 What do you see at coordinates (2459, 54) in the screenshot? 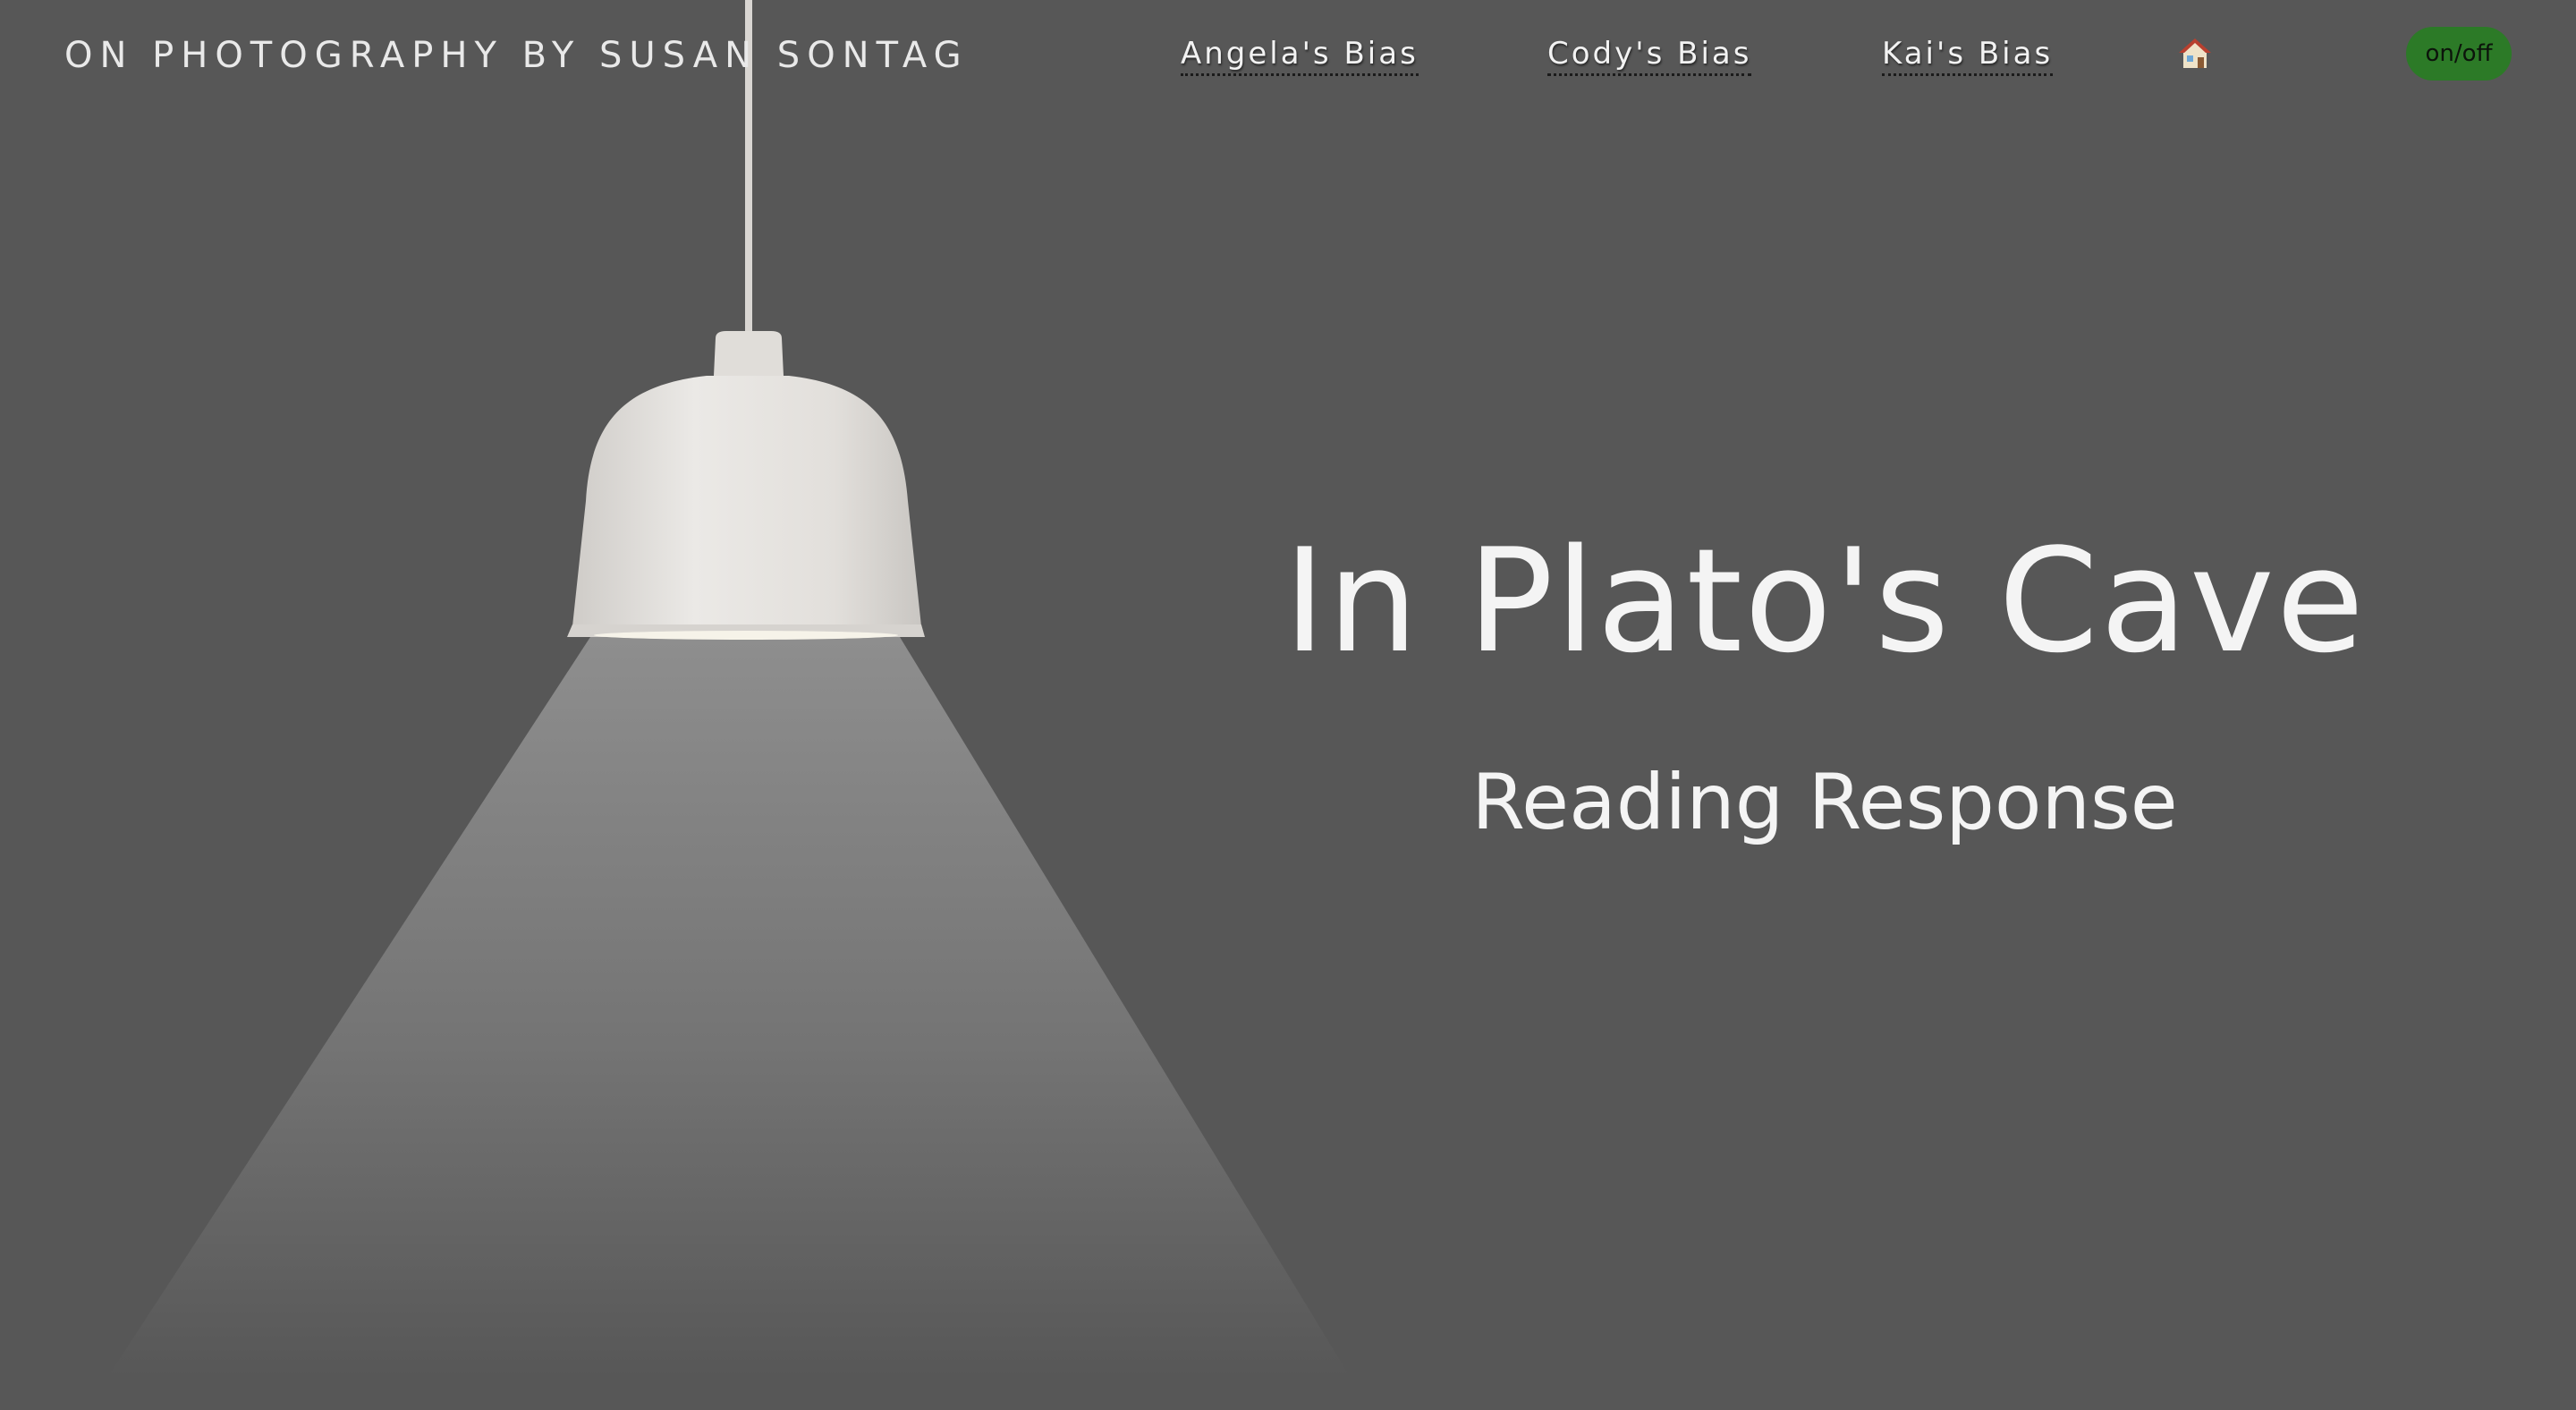
I see `on-off-toggle-button: on/off` at bounding box center [2459, 54].